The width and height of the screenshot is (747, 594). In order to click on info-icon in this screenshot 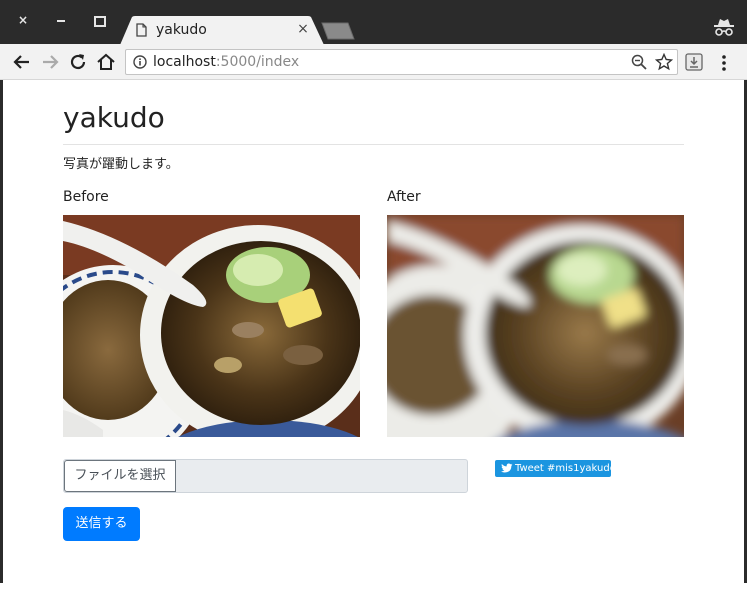, I will do `click(140, 62)`.